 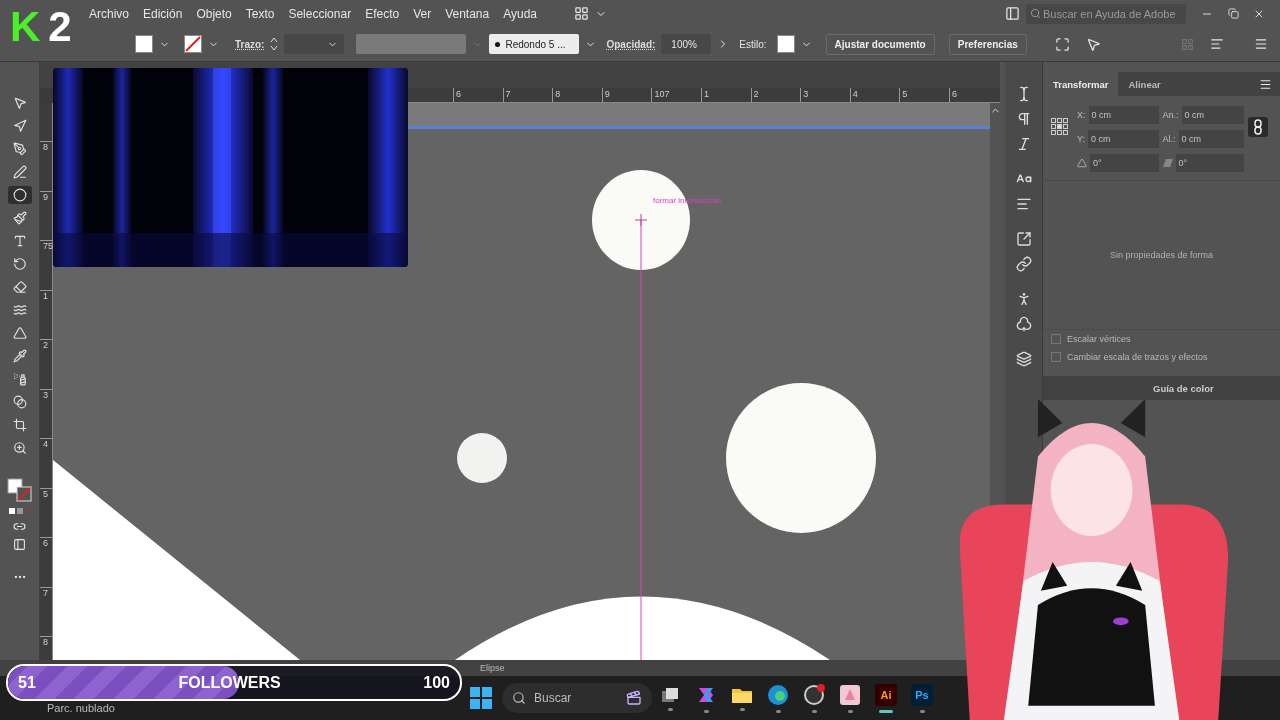 I want to click on panel-icon, so click(x=1012, y=13).